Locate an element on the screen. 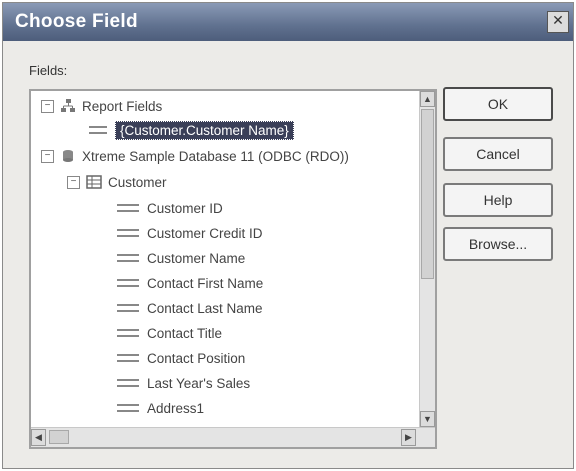 The height and width of the screenshot is (471, 576). tree-field-item: Customer Name is located at coordinates (181, 258).